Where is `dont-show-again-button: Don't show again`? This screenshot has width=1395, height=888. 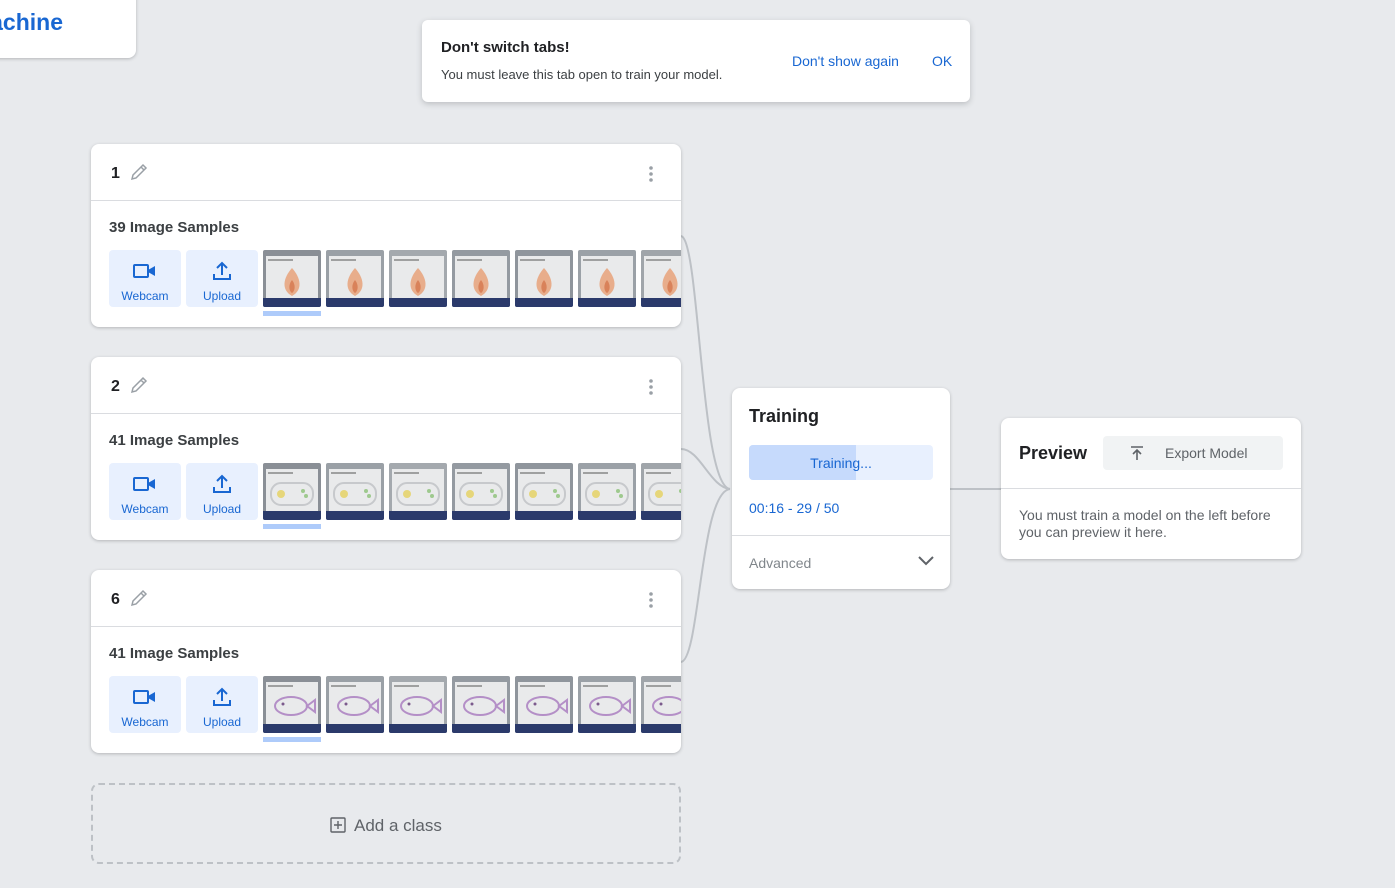 dont-show-again-button: Don't show again is located at coordinates (845, 61).